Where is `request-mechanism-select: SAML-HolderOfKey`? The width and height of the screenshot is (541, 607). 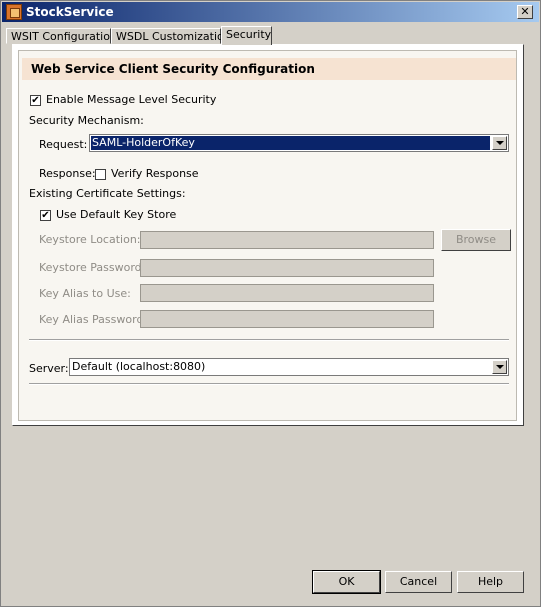
request-mechanism-select: SAML-HolderOfKey is located at coordinates (299, 143).